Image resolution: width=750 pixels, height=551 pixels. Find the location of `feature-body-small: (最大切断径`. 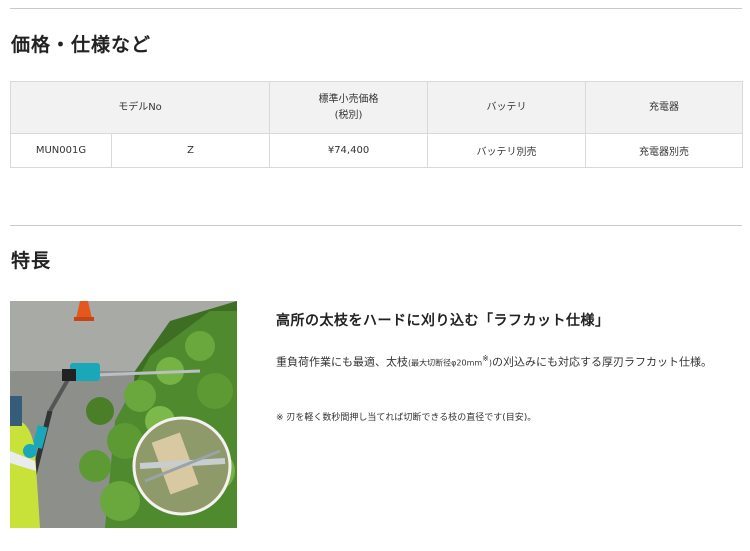

feature-body-small: (最大切断径 is located at coordinates (430, 363).